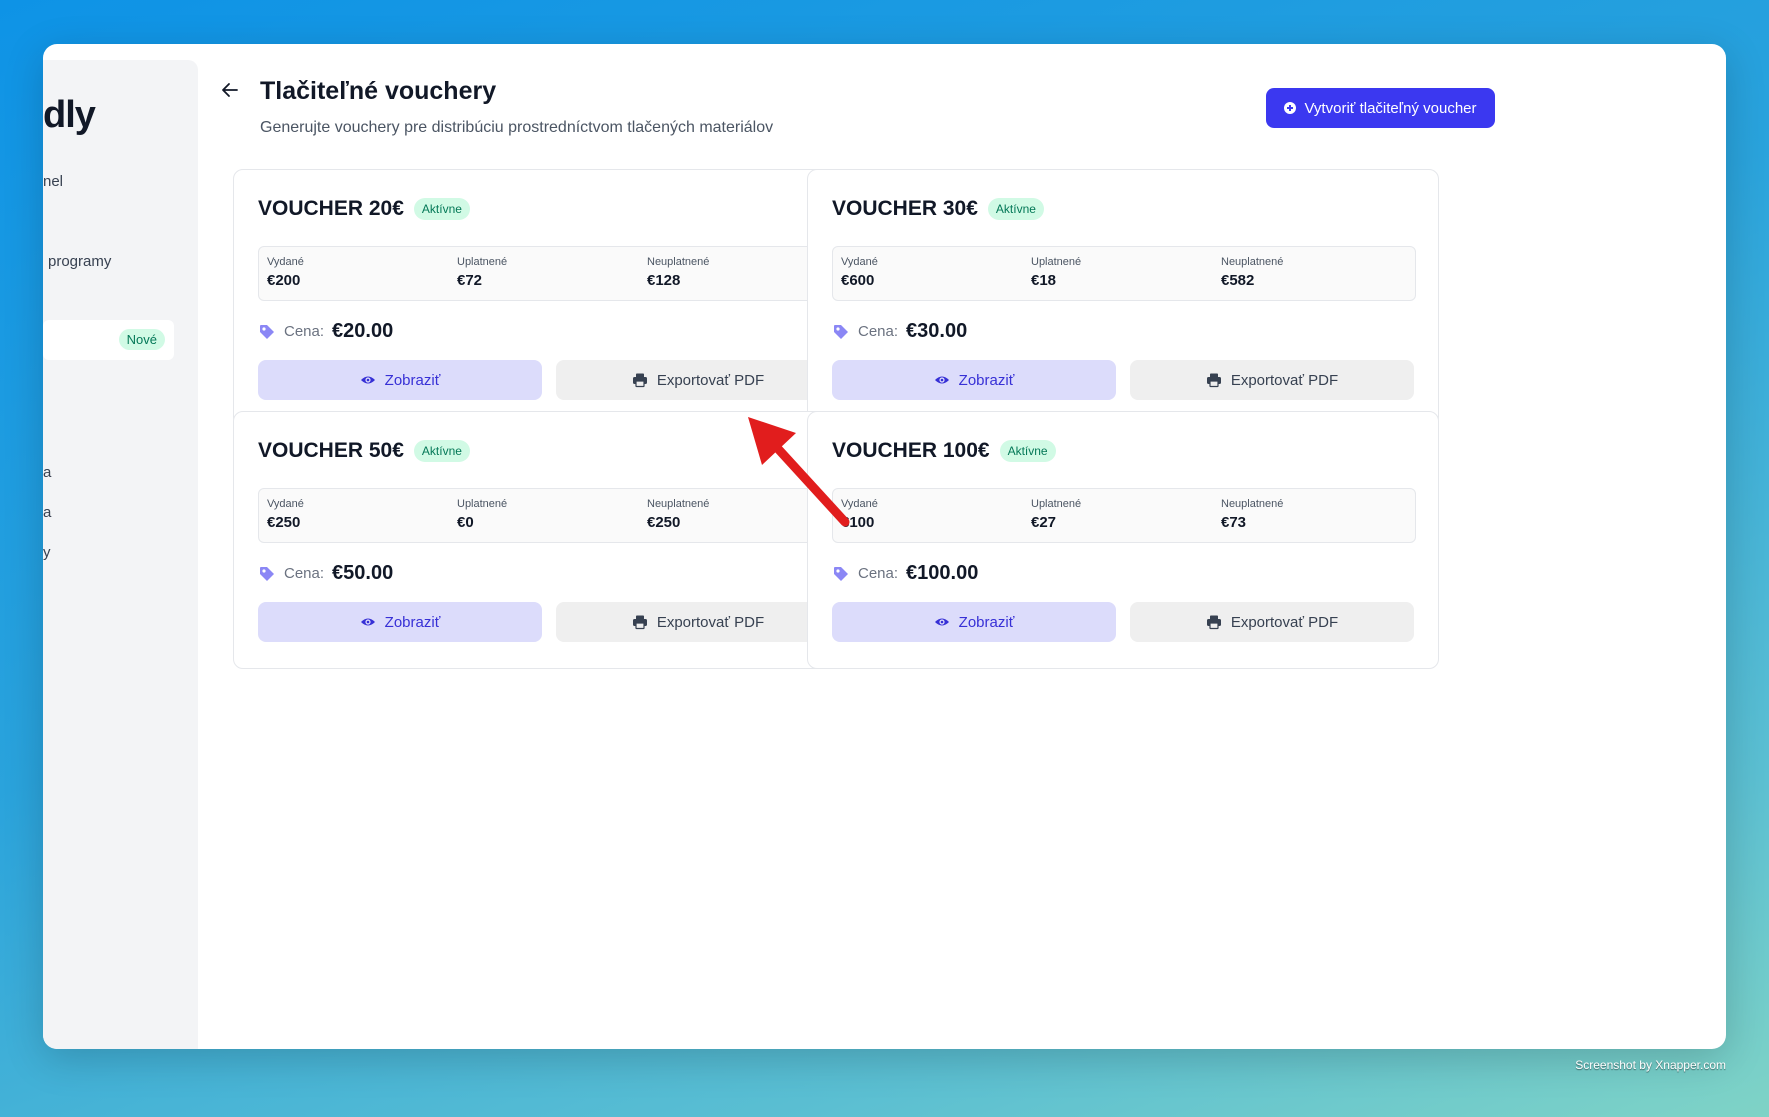 This screenshot has height=1117, width=1769. I want to click on stat-issued: Vydané €250, so click(285, 514).